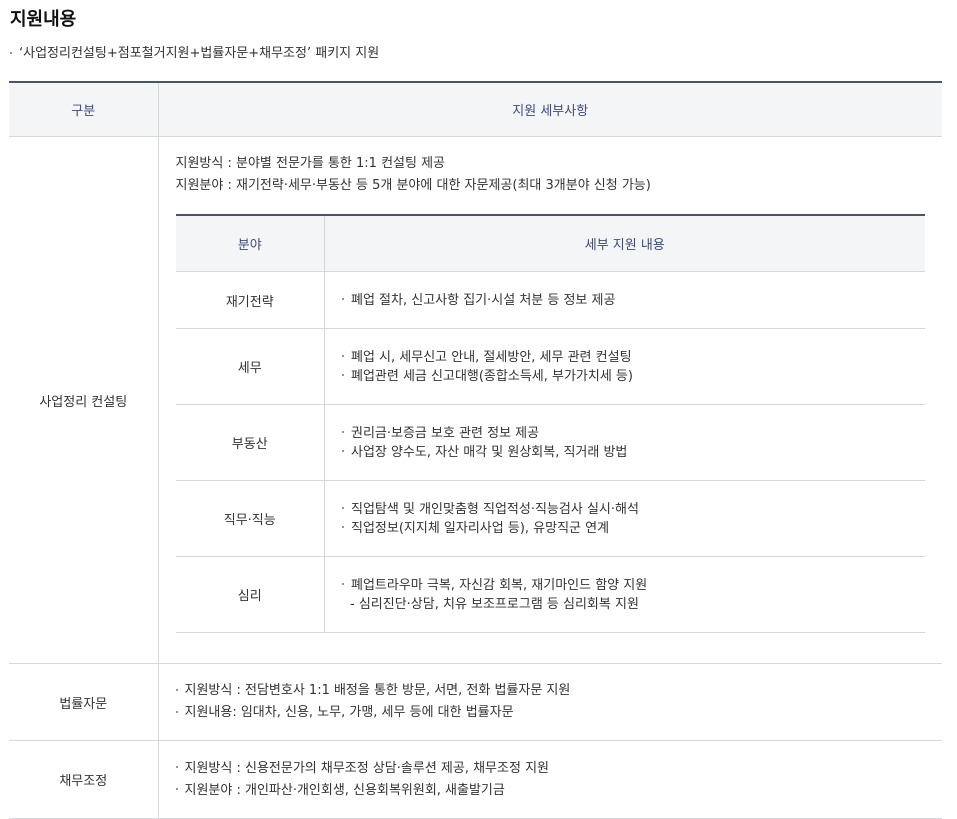 The image size is (957, 819). What do you see at coordinates (250, 442) in the screenshot?
I see `field-name: 부동산` at bounding box center [250, 442].